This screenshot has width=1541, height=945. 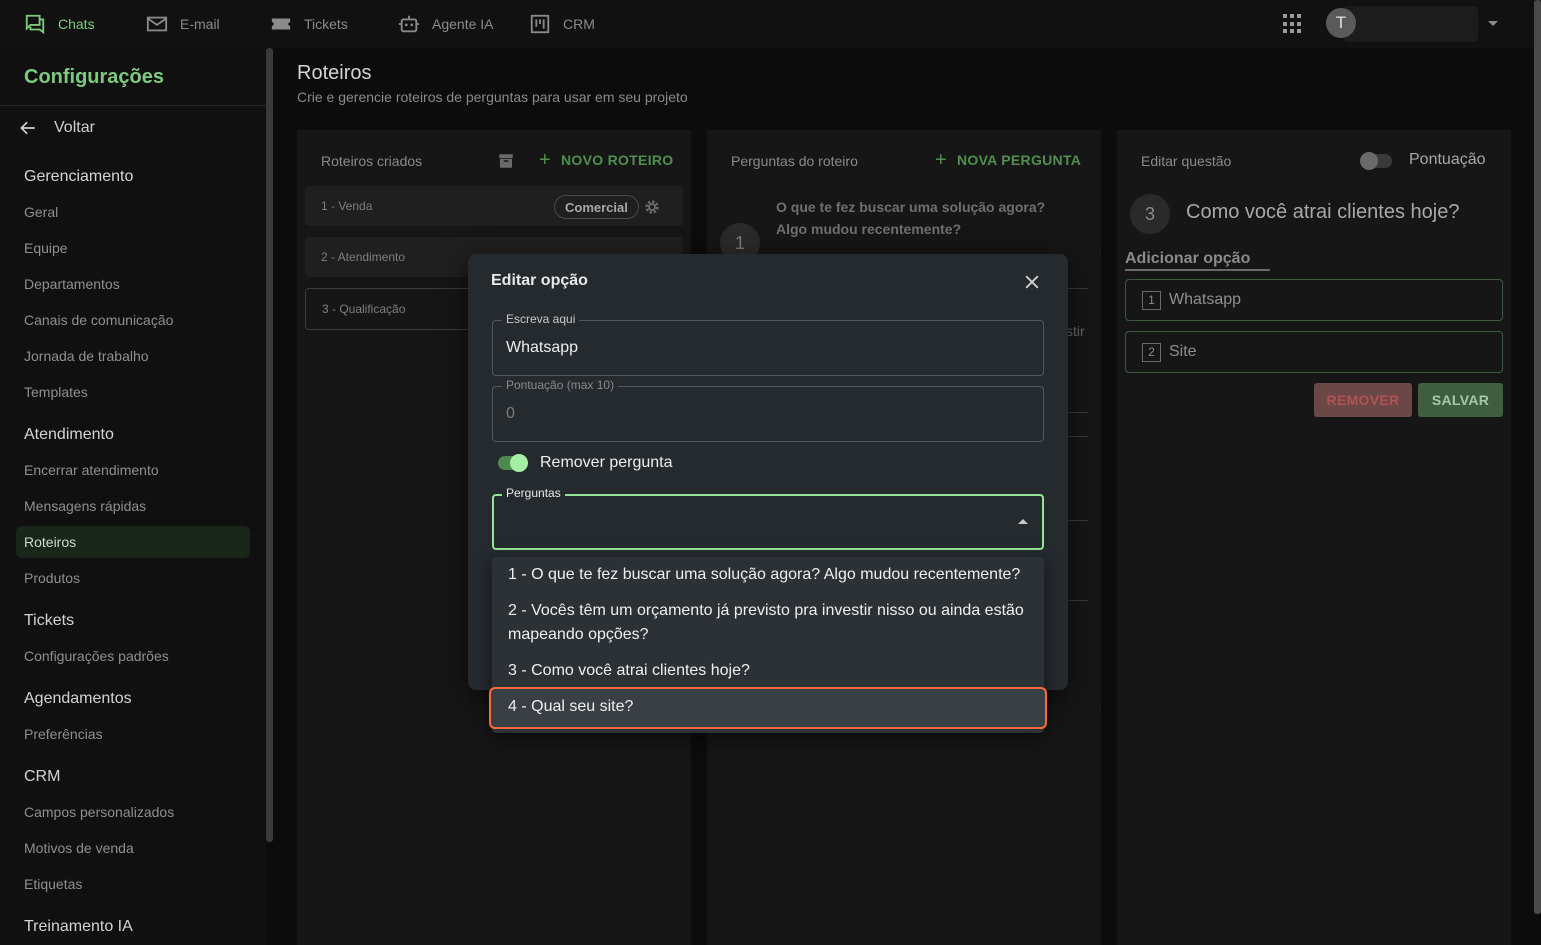 What do you see at coordinates (99, 812) in the screenshot?
I see `sidebar-item-campos: Campos personalizados` at bounding box center [99, 812].